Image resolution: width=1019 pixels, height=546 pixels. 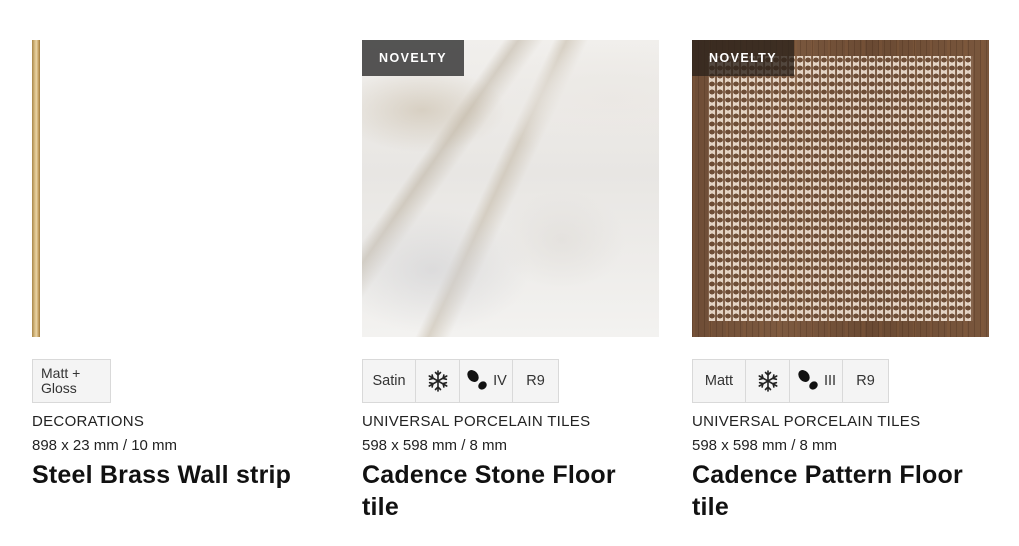 I want to click on product-name-link: Cadence Stone Floor tile, so click(x=510, y=491).